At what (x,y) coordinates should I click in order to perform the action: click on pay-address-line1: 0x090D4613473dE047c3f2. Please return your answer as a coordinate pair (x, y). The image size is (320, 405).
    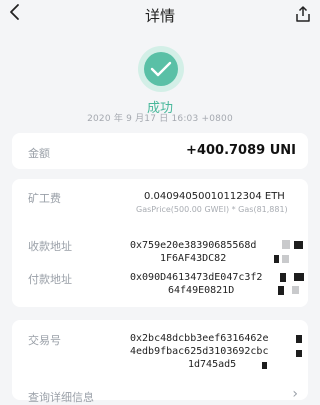
    Looking at the image, I should click on (196, 277).